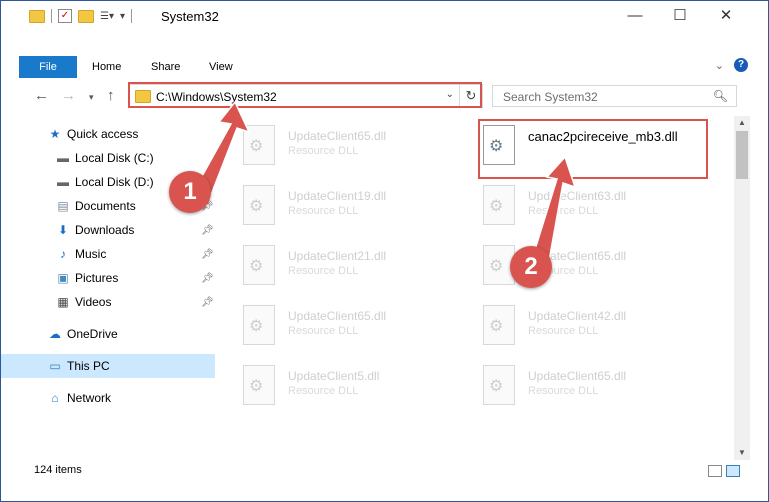 The width and height of the screenshot is (769, 502). I want to click on search-input: Search System32, so click(550, 97).